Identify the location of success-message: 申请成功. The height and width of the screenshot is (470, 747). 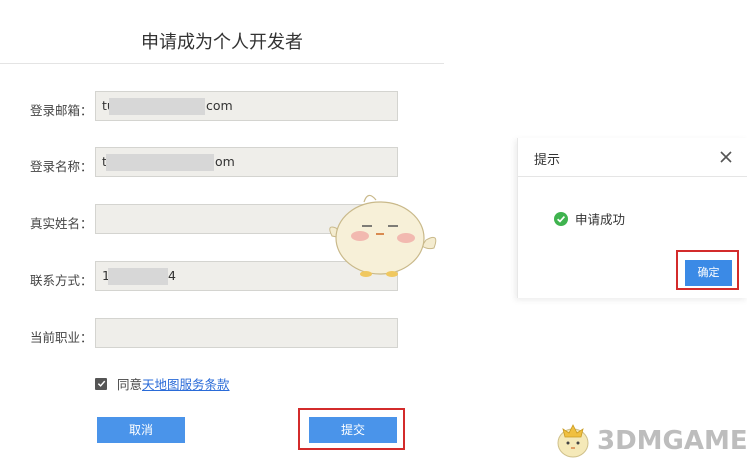
(600, 219).